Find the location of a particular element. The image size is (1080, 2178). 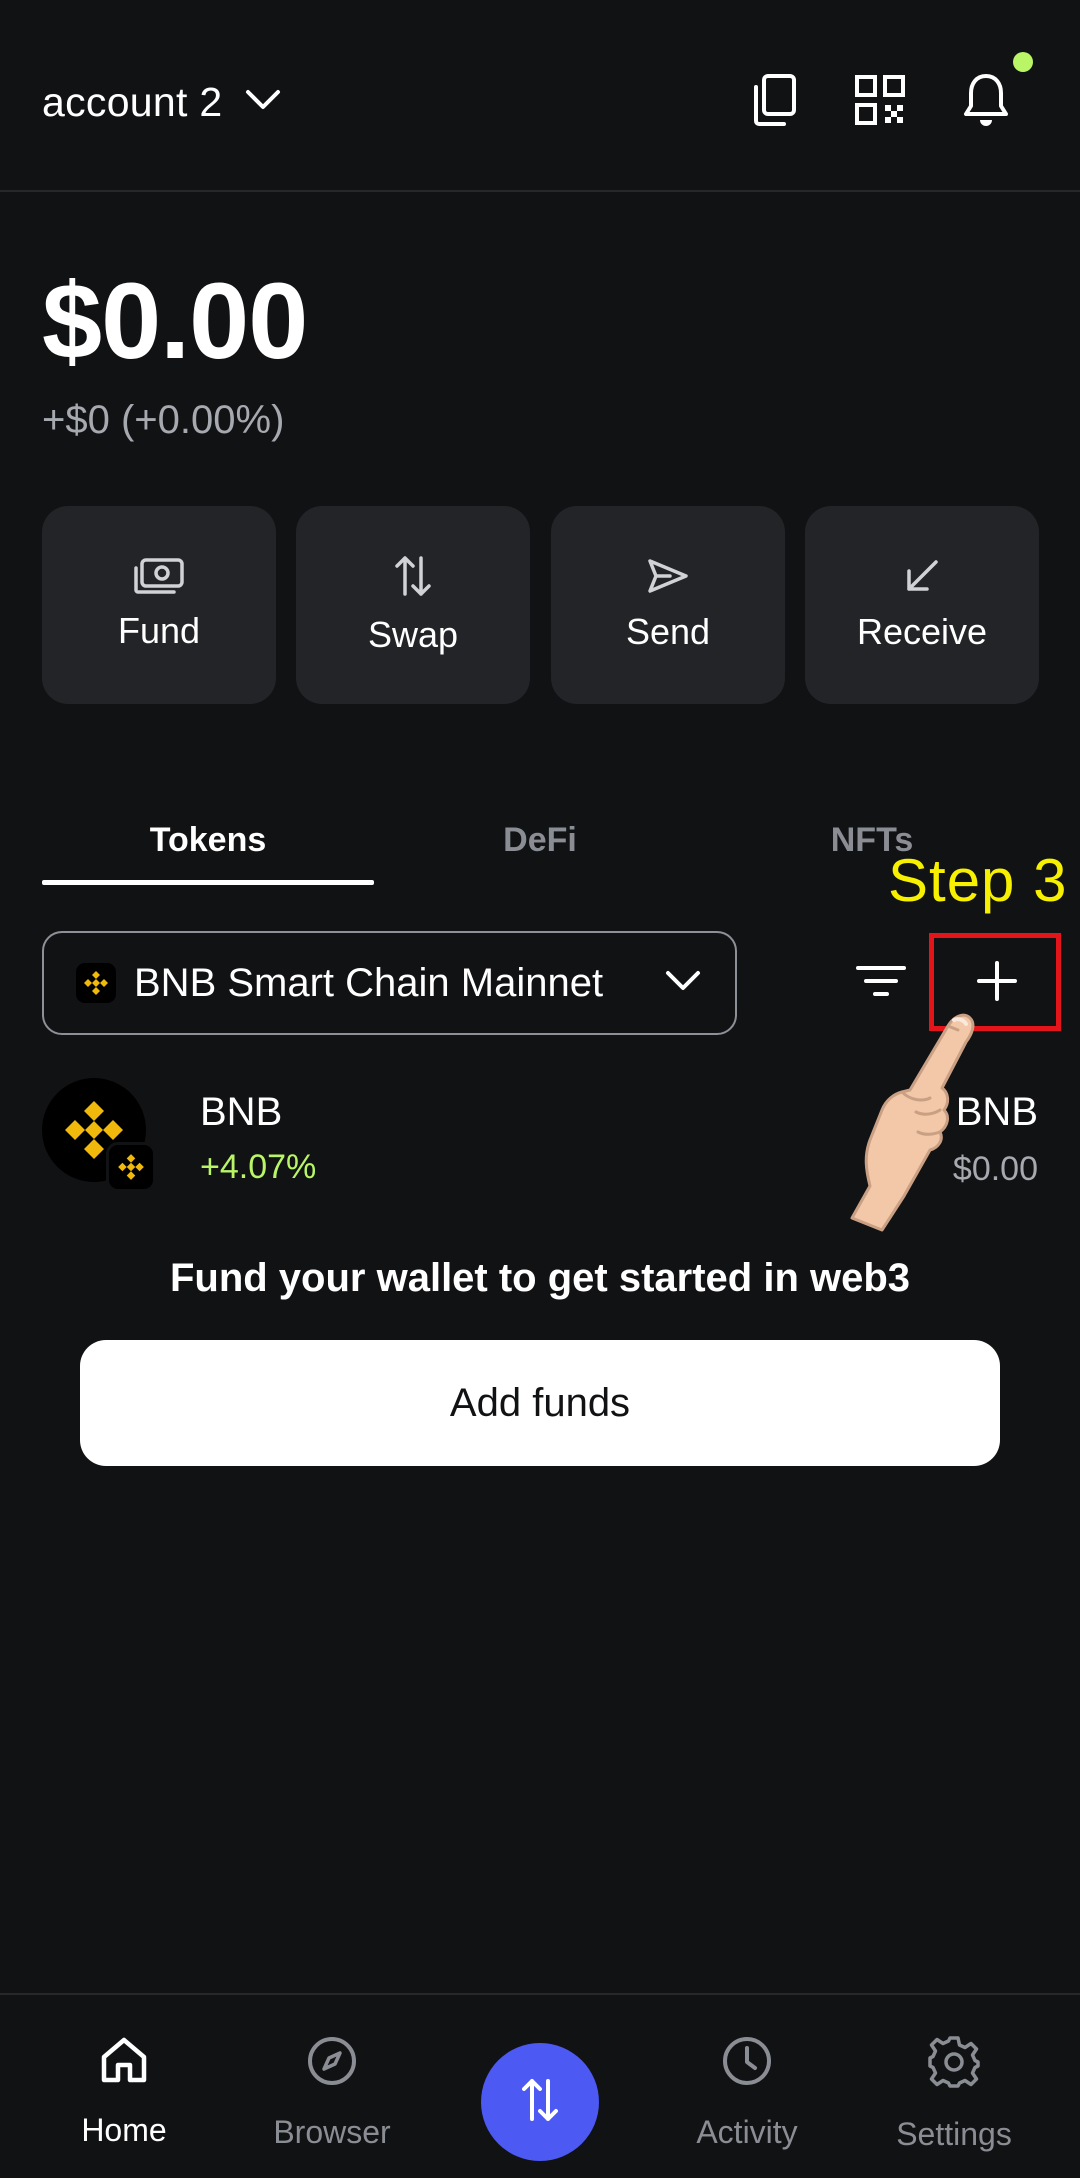

money-icon is located at coordinates (159, 576).